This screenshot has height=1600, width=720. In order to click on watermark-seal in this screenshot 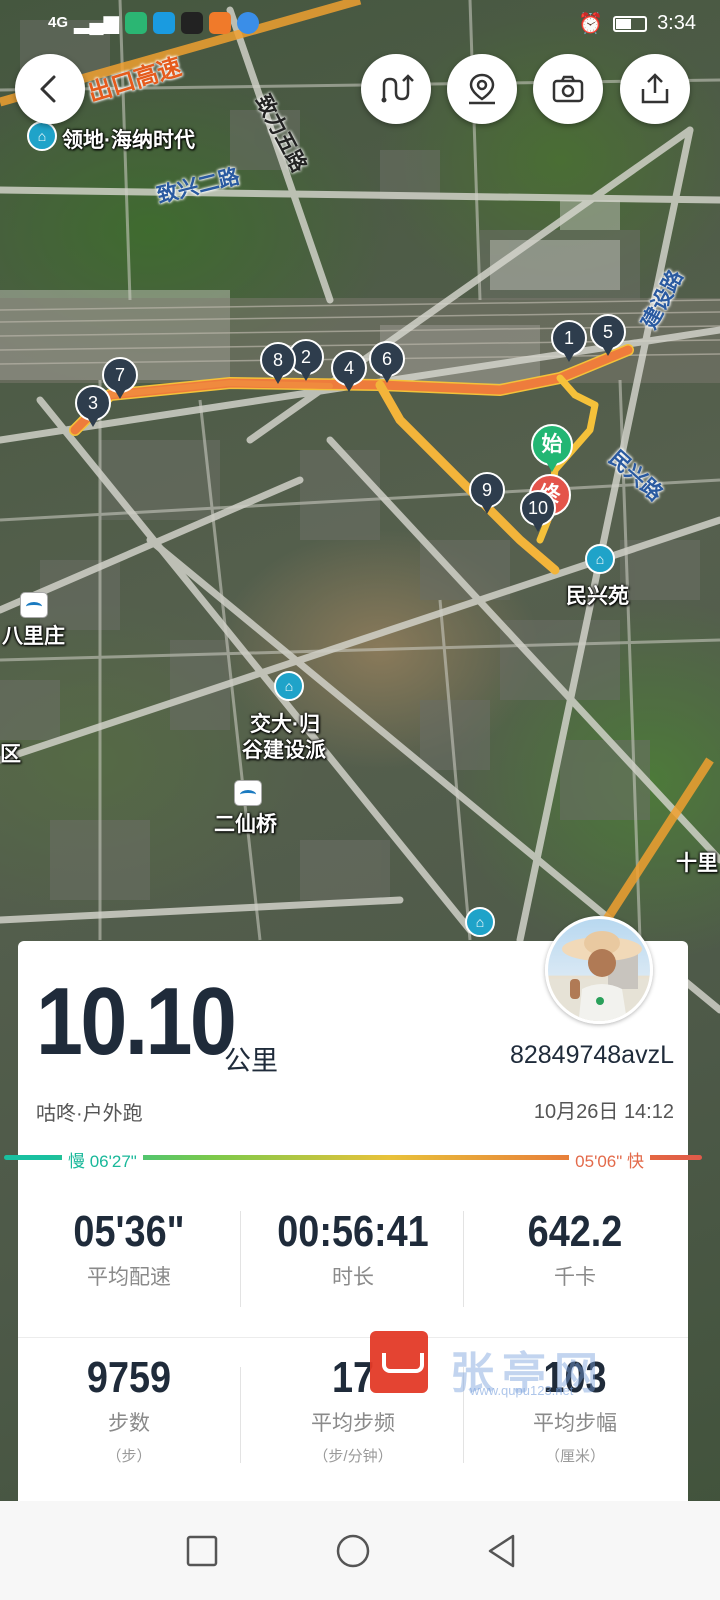, I will do `click(399, 1362)`.